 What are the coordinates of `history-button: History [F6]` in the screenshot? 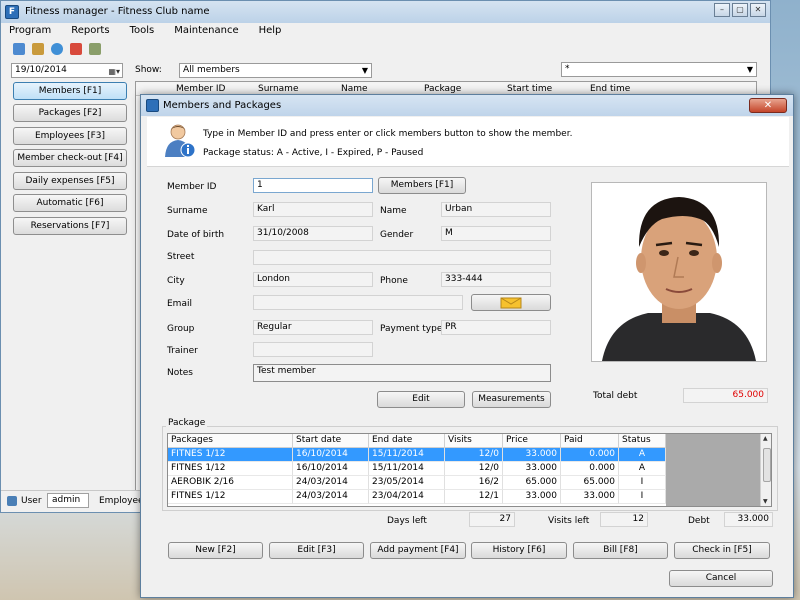 It's located at (519, 550).